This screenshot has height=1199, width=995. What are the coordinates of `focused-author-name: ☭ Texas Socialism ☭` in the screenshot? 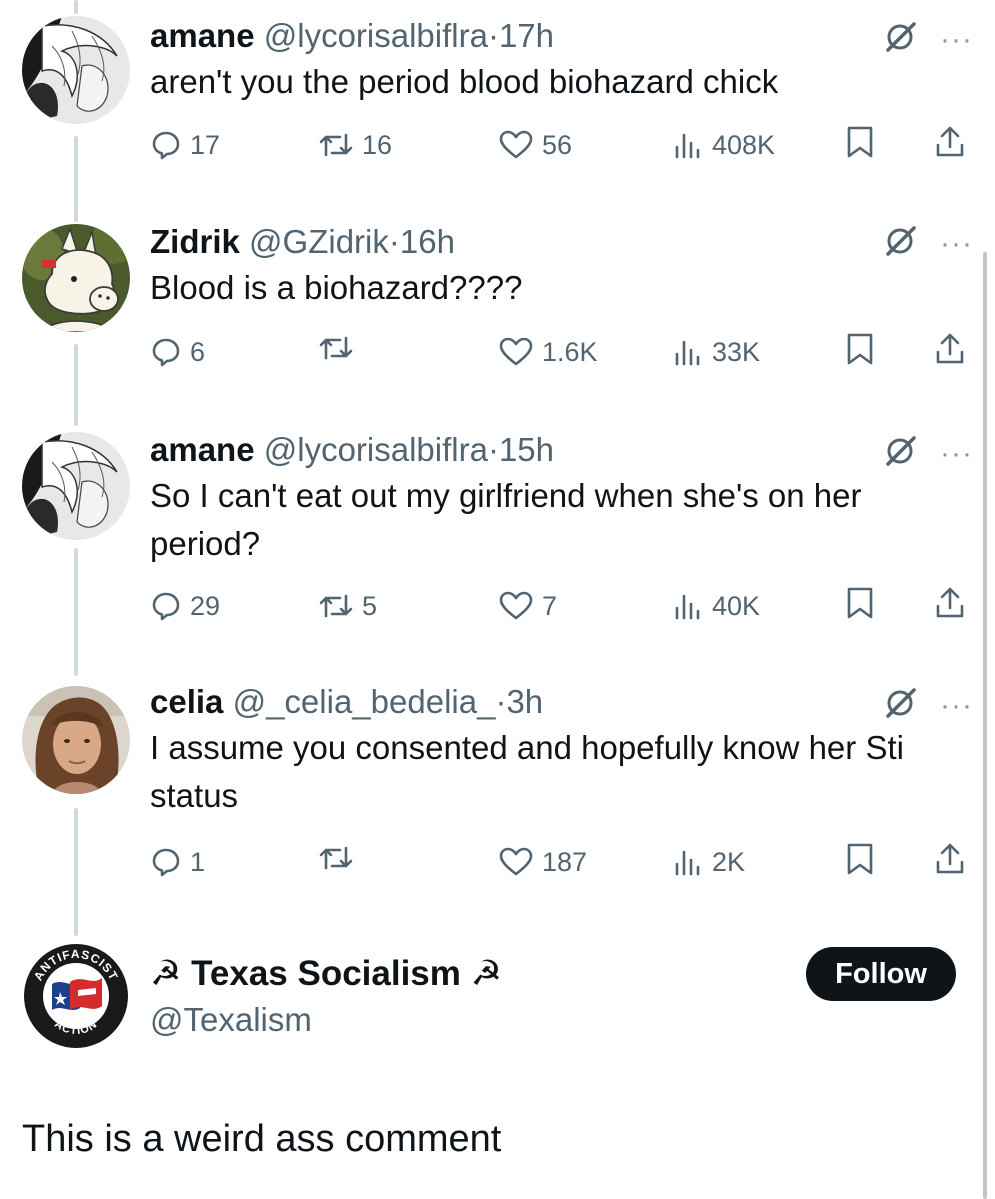 It's located at (326, 974).